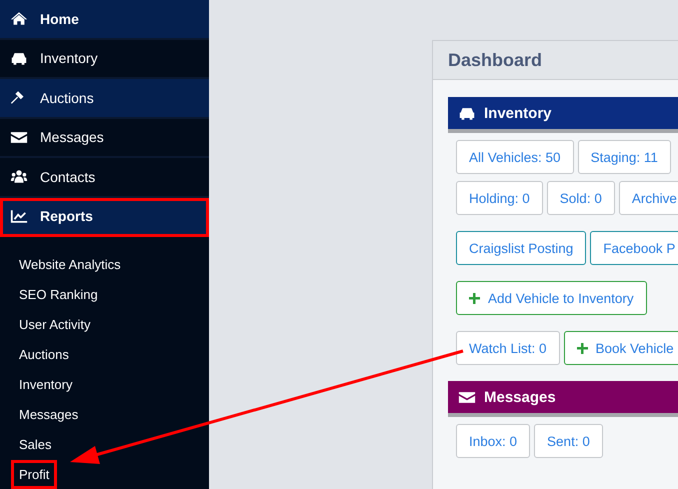 This screenshot has height=489, width=678. What do you see at coordinates (515, 157) in the screenshot?
I see `dashboard-button: All Vehicles: 50` at bounding box center [515, 157].